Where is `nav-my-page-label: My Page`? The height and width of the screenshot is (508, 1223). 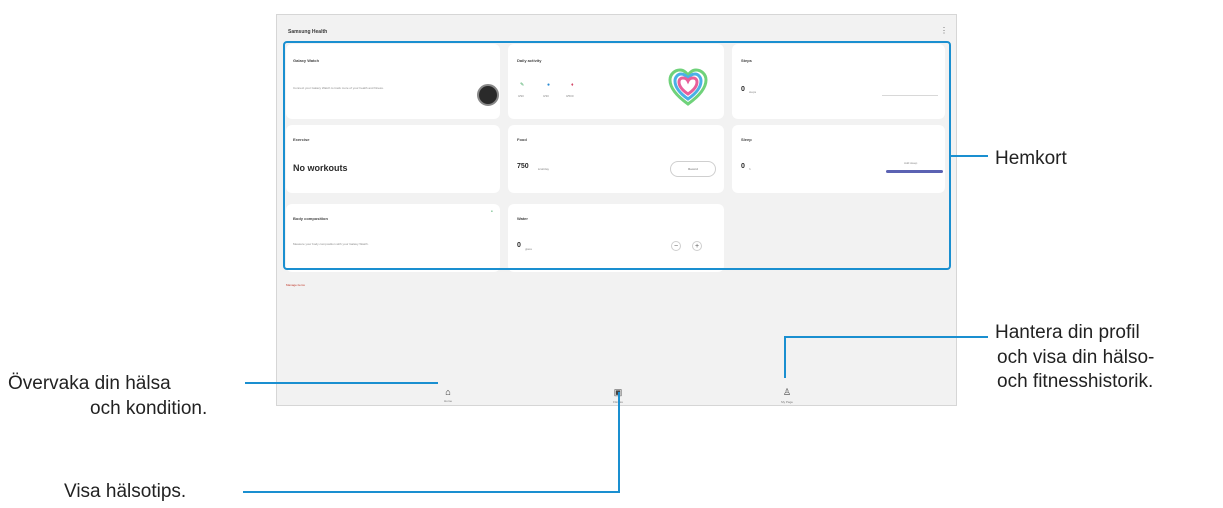 nav-my-page-label: My Page is located at coordinates (787, 402).